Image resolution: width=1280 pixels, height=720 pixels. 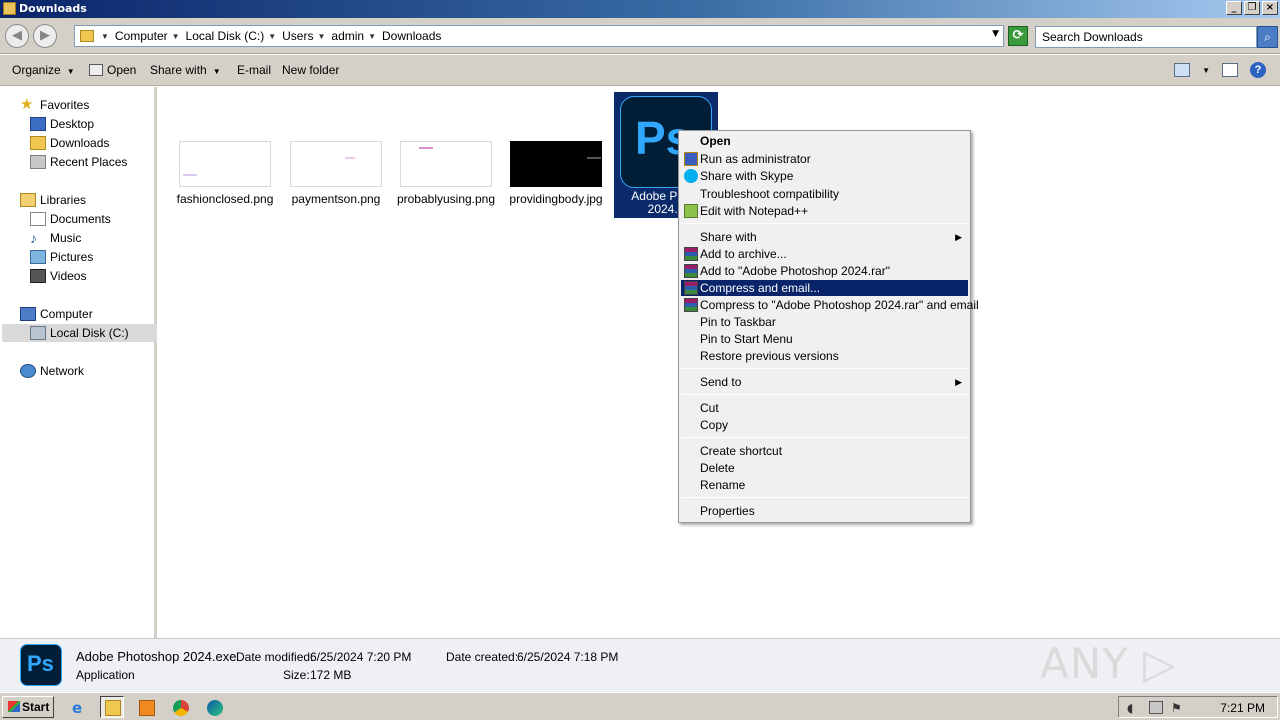 What do you see at coordinates (824, 511) in the screenshot?
I see `menu-item-properties: Properties` at bounding box center [824, 511].